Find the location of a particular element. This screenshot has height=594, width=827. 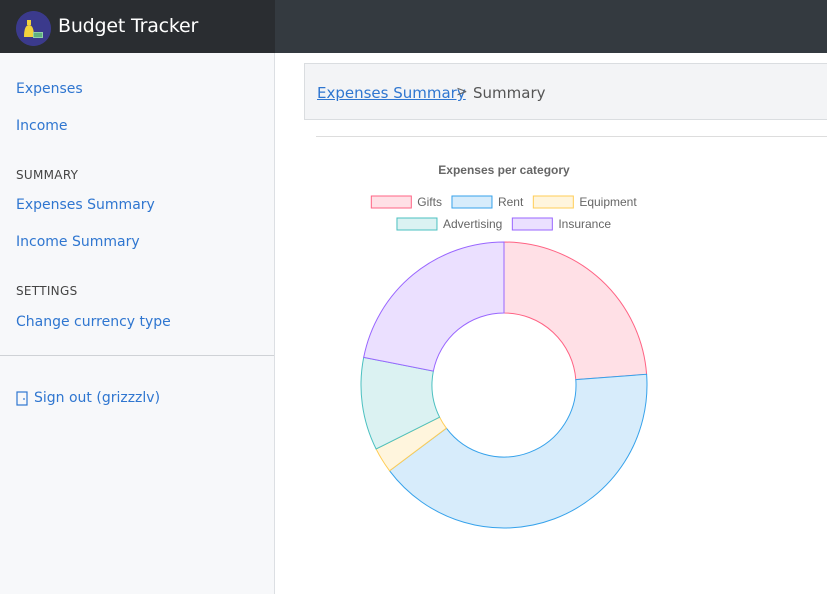

sidebar-item-change-currency: Change currency type is located at coordinates (93, 322).